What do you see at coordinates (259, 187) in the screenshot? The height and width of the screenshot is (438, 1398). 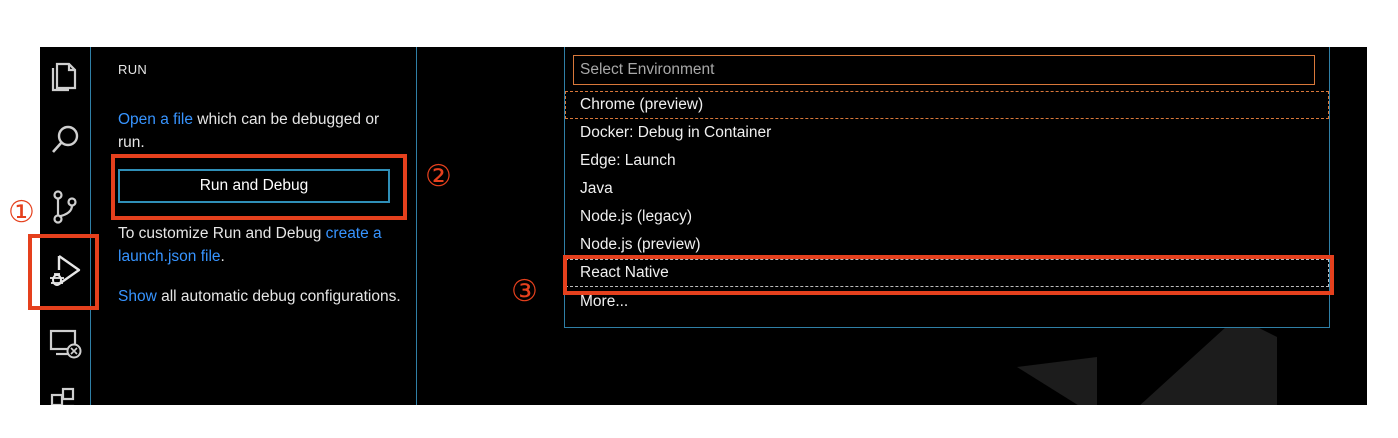 I see `highlight-run-button` at bounding box center [259, 187].